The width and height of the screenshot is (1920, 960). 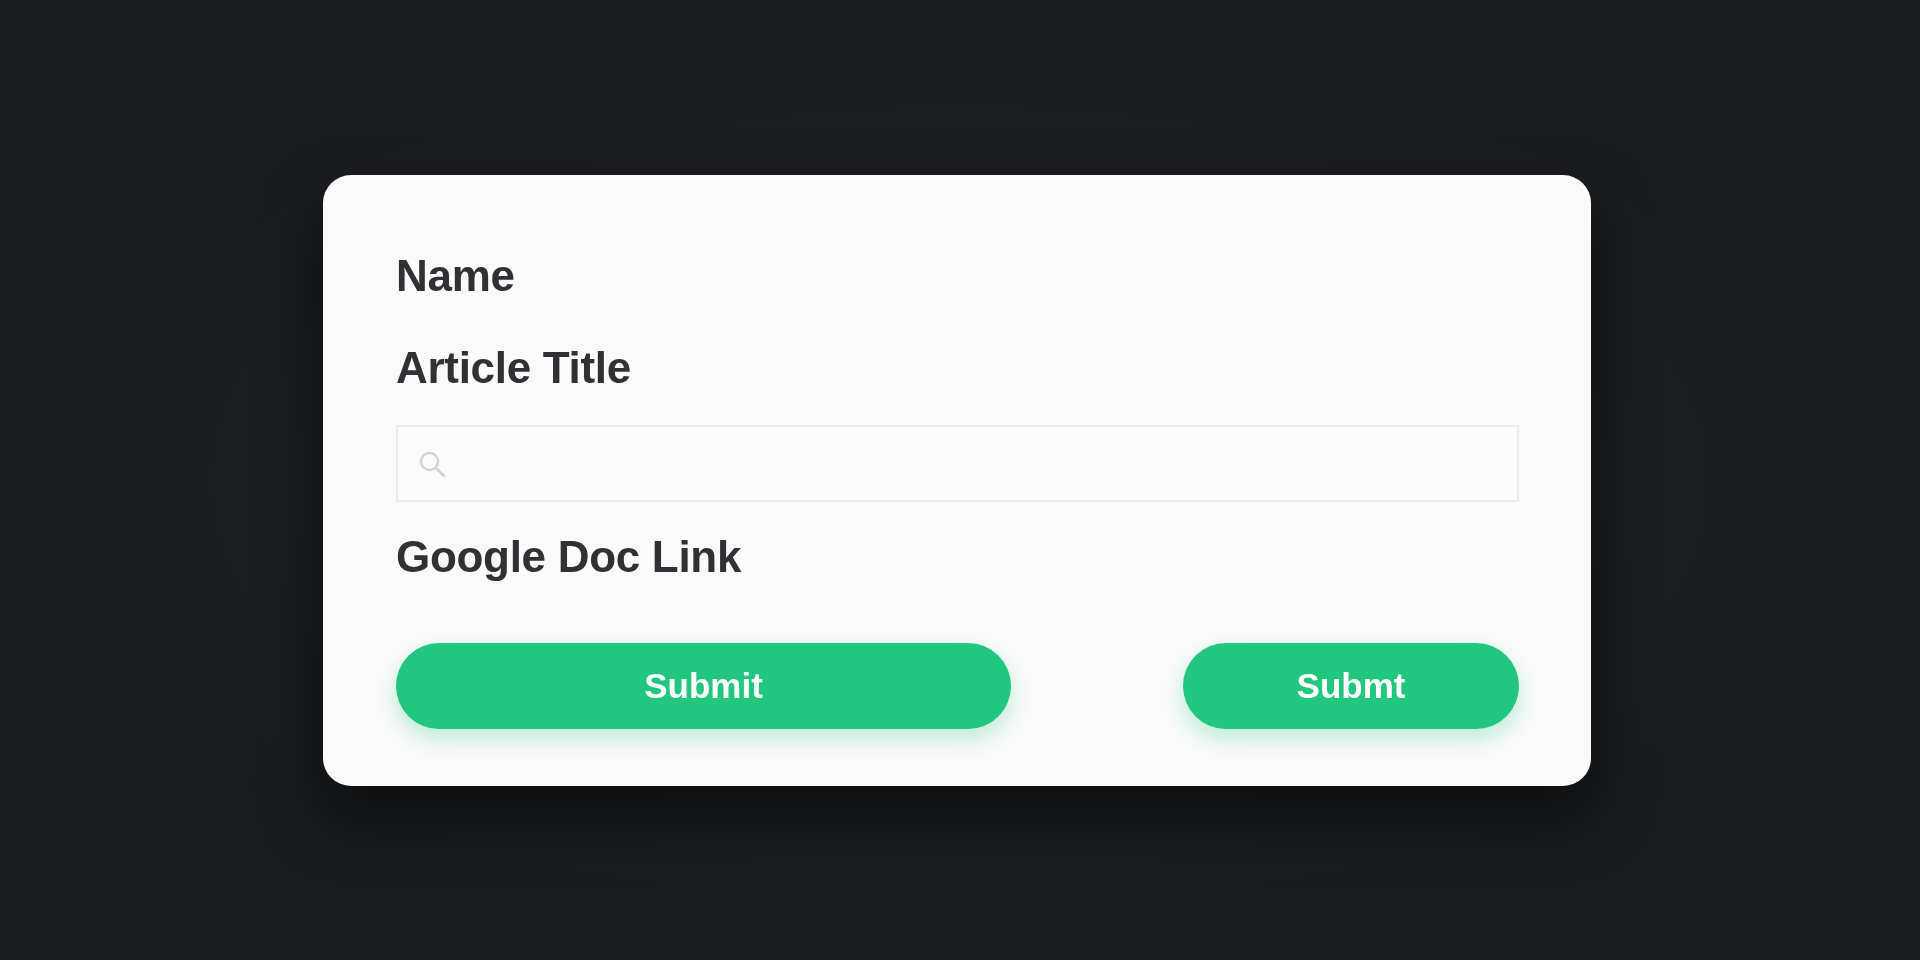 What do you see at coordinates (1351, 685) in the screenshot?
I see `submit-button: Submt` at bounding box center [1351, 685].